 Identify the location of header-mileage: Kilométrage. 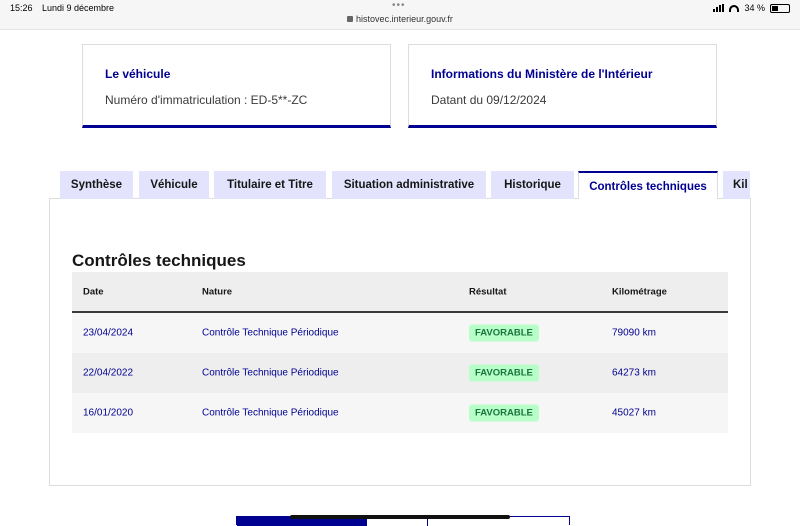
(639, 291).